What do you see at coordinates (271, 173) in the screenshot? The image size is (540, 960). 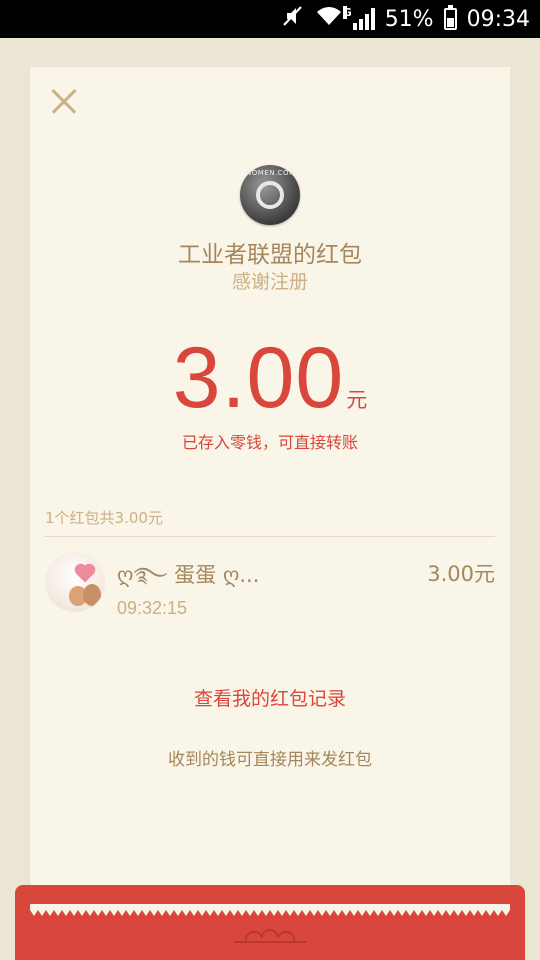 I see `logo-text: NOMEN.COM` at bounding box center [271, 173].